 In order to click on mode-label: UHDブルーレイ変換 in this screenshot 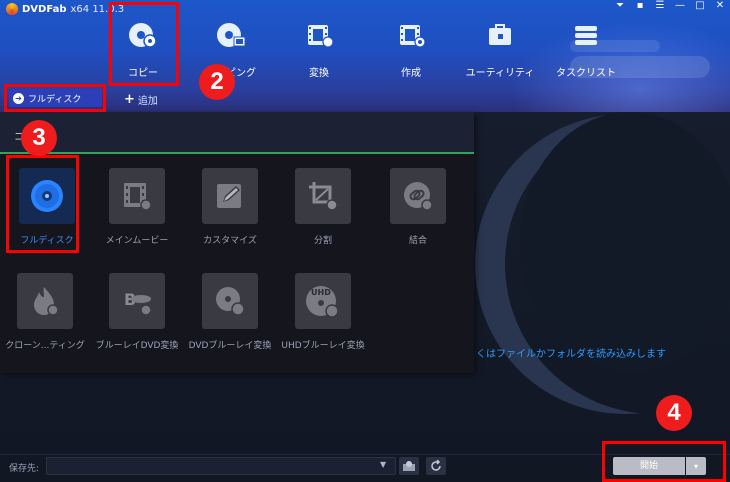, I will do `click(323, 346)`.